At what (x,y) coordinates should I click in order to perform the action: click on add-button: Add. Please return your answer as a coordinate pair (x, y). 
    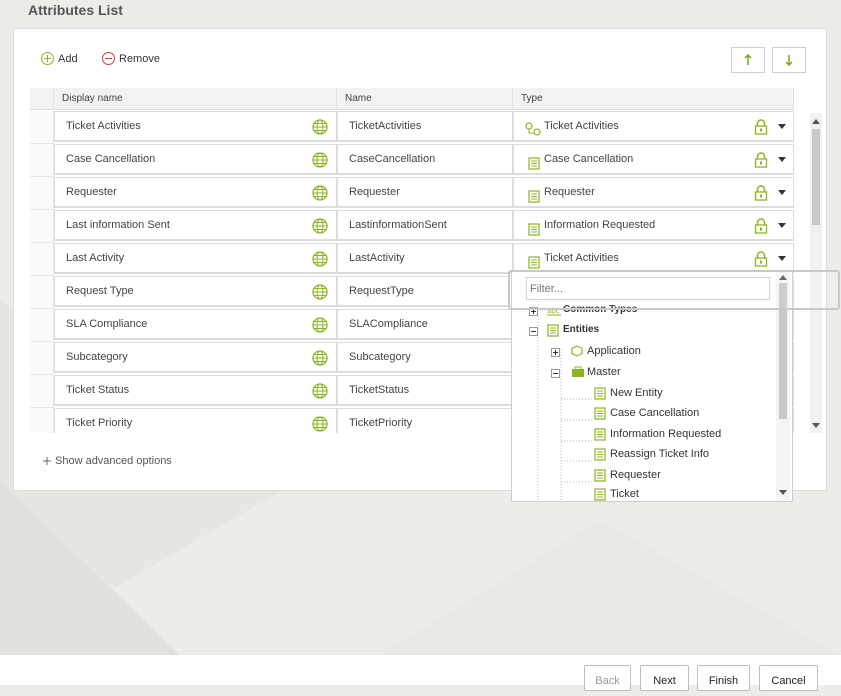
    Looking at the image, I should click on (59, 58).